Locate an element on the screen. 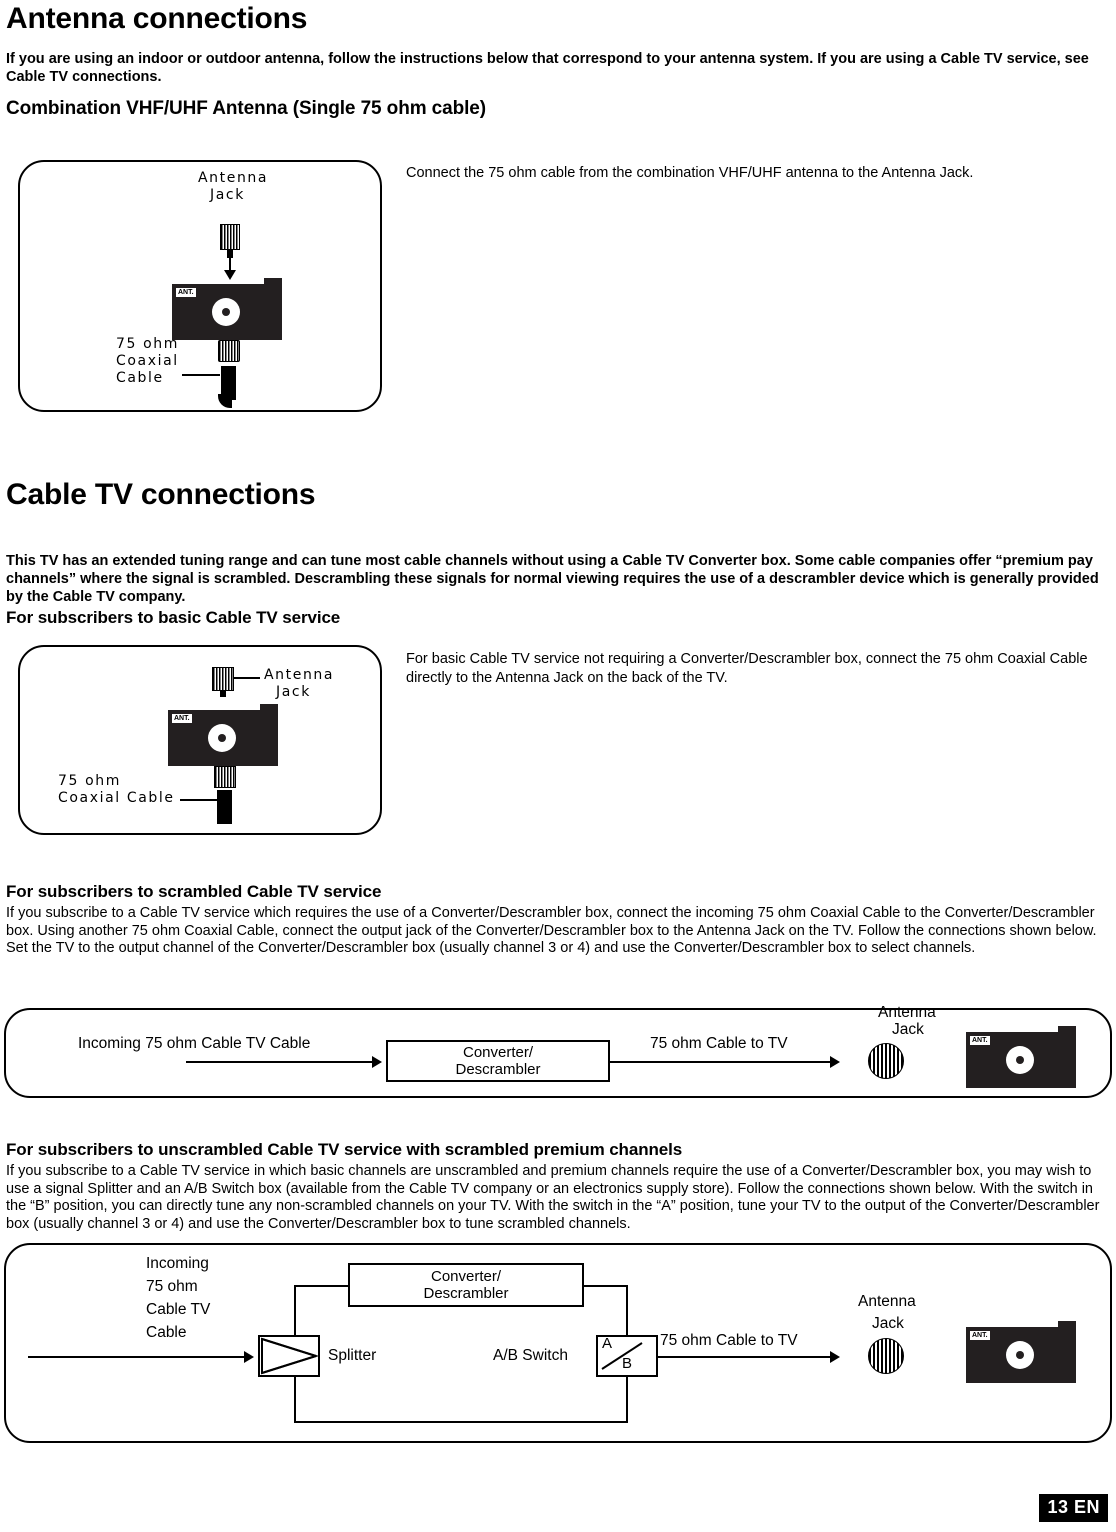 This screenshot has width=1116, height=1532. splitter-lower-branch-horizontal is located at coordinates (461, 1422).